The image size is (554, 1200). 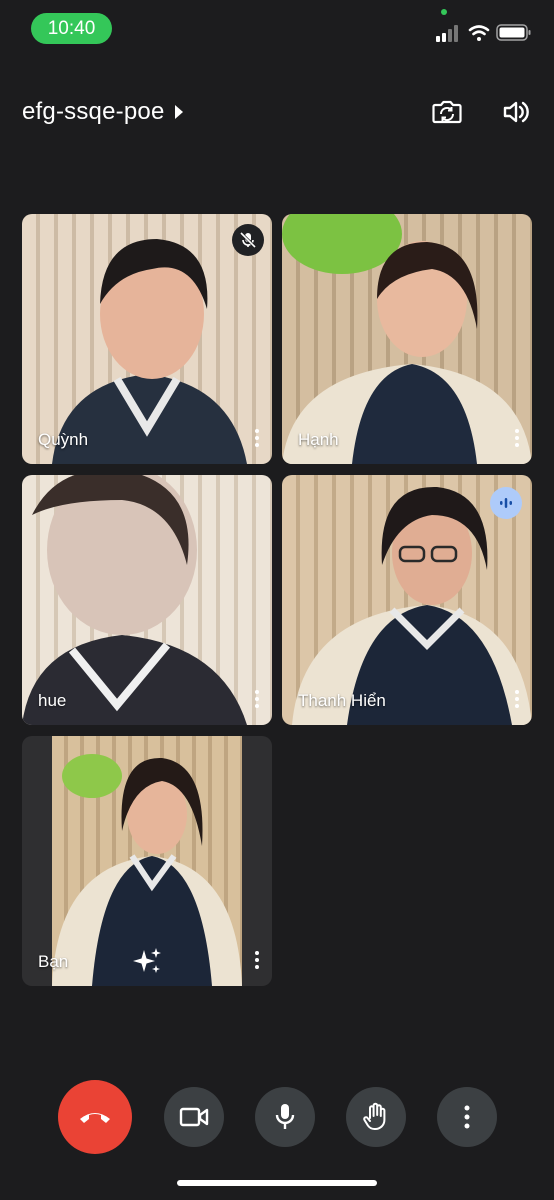 What do you see at coordinates (53, 961) in the screenshot?
I see `participant-name: Bạn` at bounding box center [53, 961].